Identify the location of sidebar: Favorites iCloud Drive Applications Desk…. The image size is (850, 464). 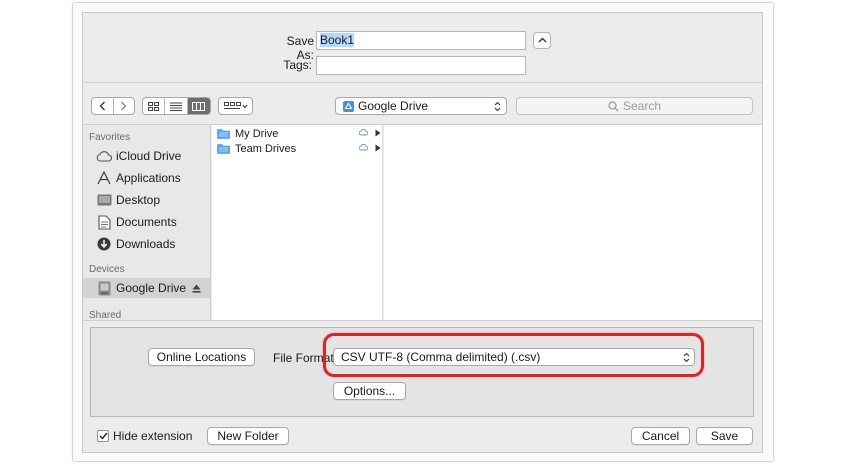
(147, 222).